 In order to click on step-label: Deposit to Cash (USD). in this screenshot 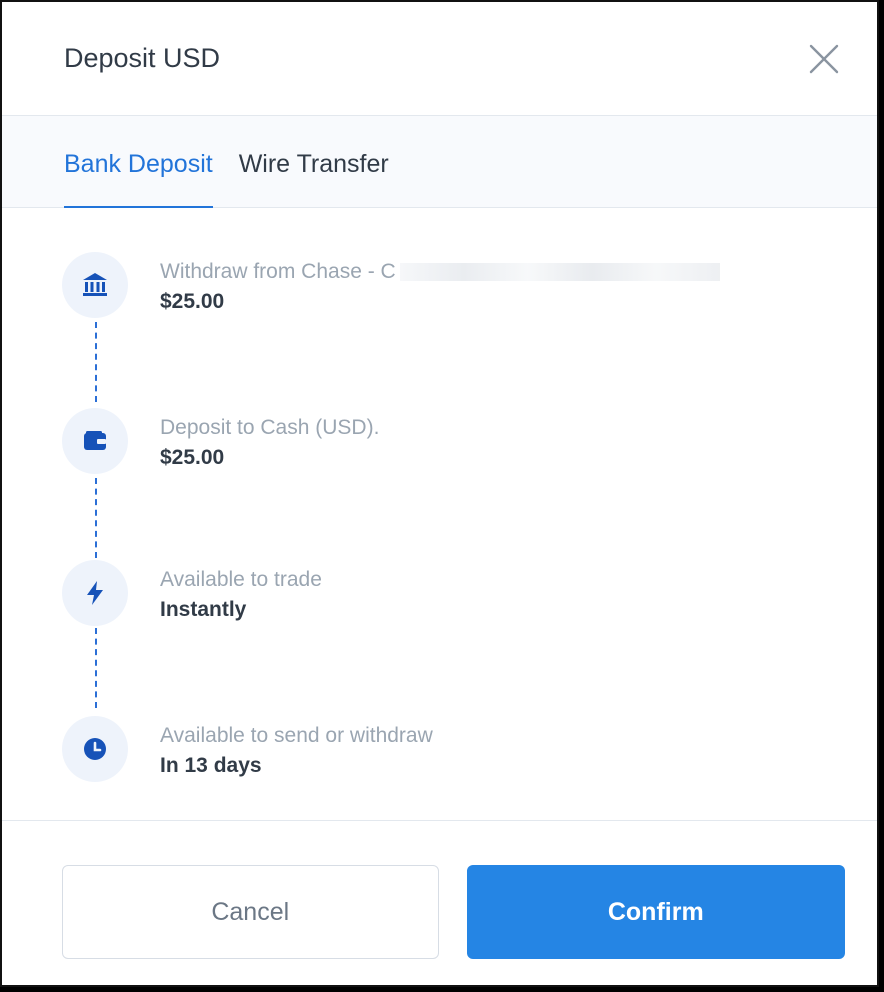, I will do `click(270, 427)`.